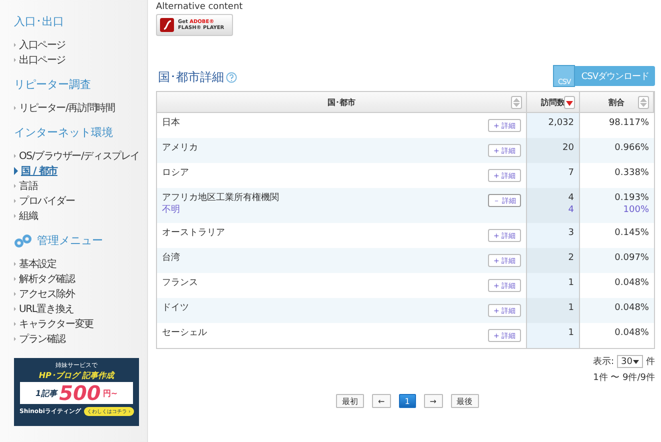 The image size is (661, 442). I want to click on nav-link: プロバイダー, so click(80, 200).